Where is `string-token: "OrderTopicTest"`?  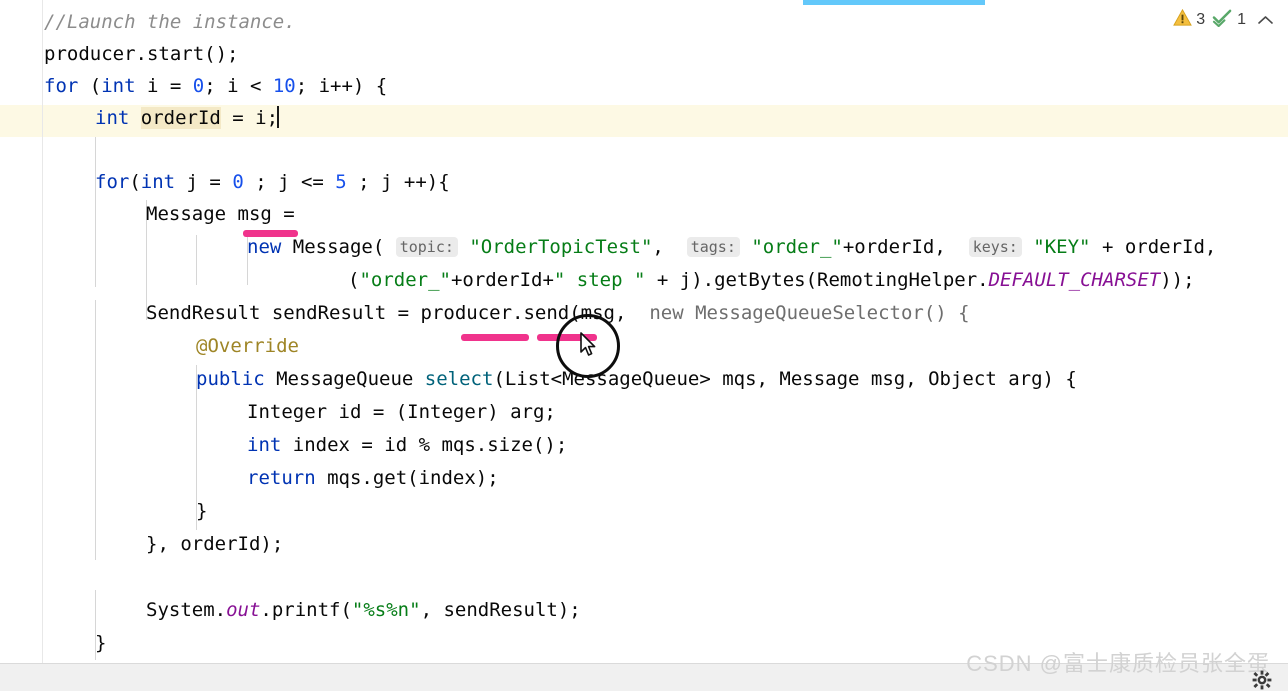
string-token: "OrderTopicTest" is located at coordinates (561, 247).